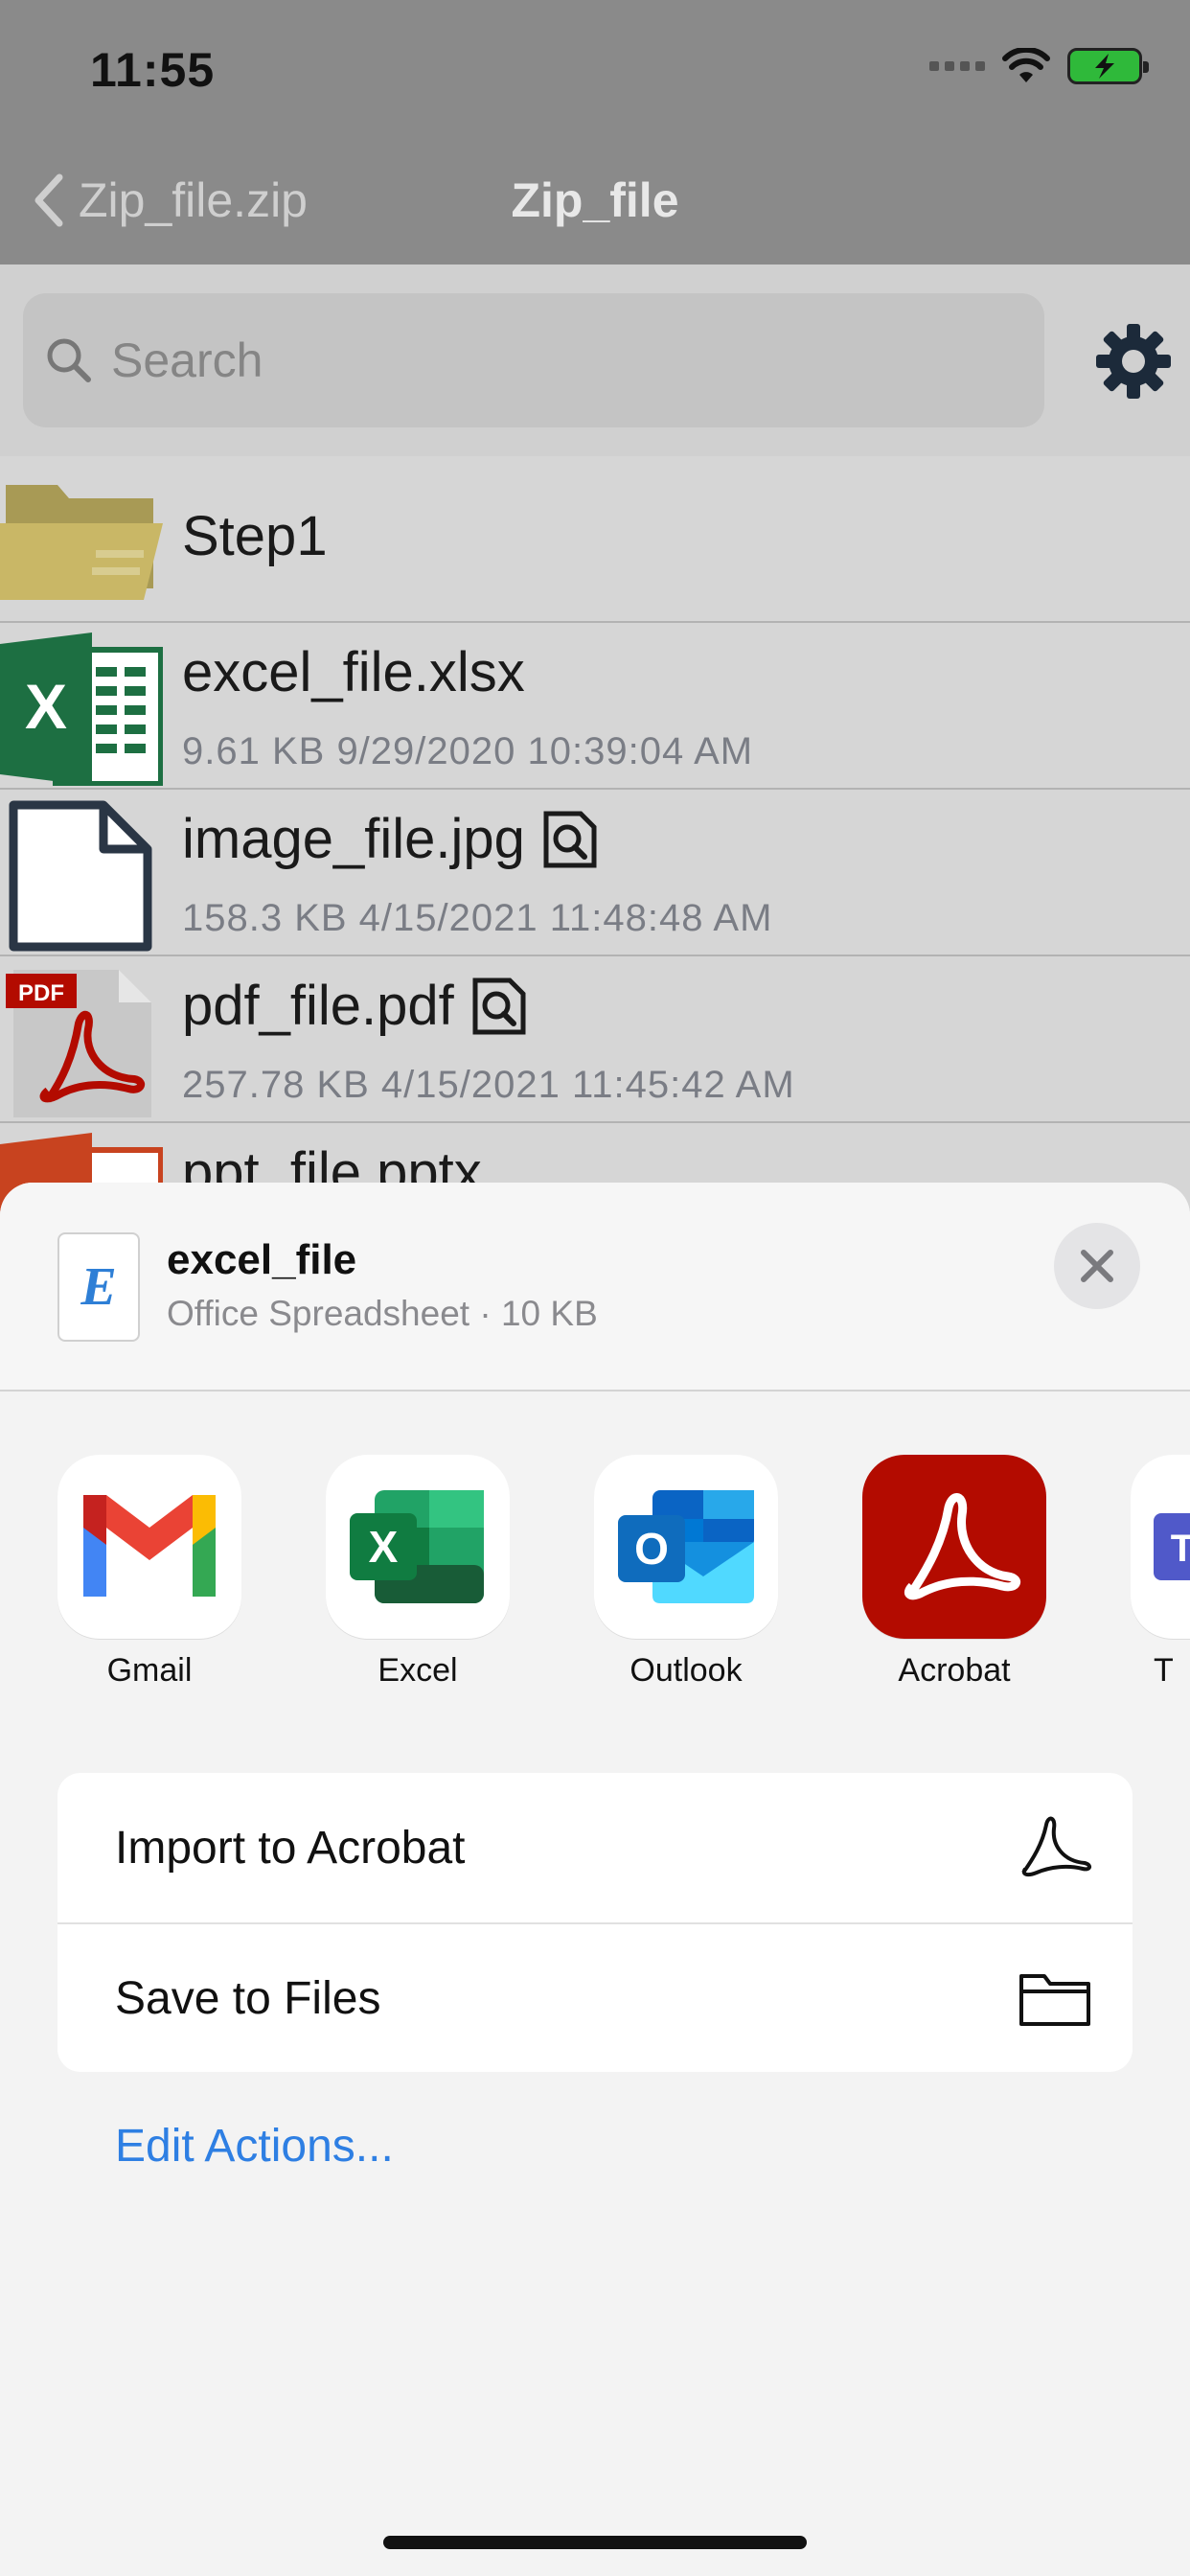 The width and height of the screenshot is (1190, 2576). I want to click on svg-text: O, so click(652, 1549).